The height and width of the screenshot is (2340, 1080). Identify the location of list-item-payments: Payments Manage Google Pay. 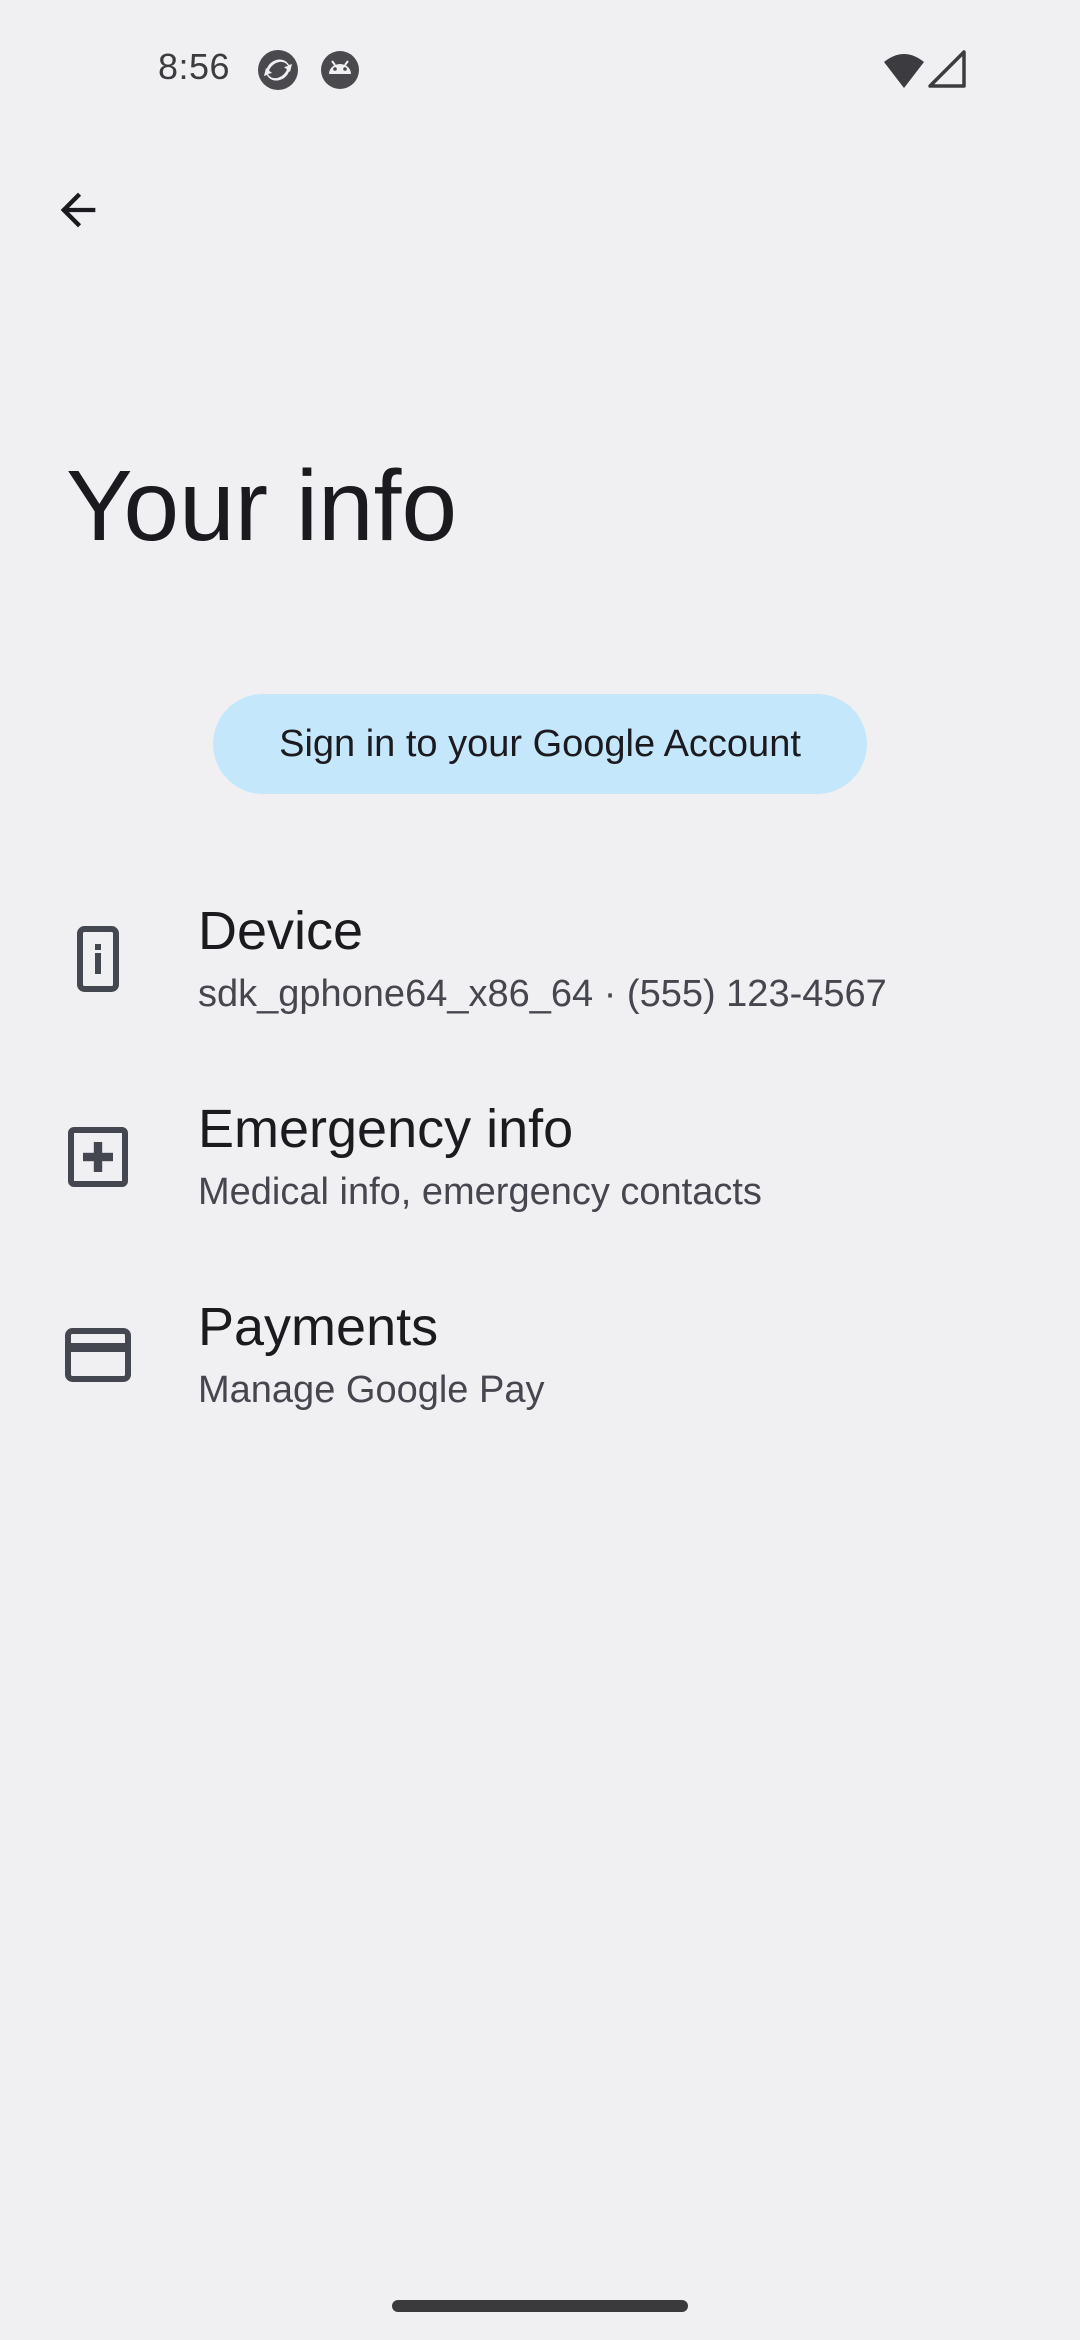
(540, 1355).